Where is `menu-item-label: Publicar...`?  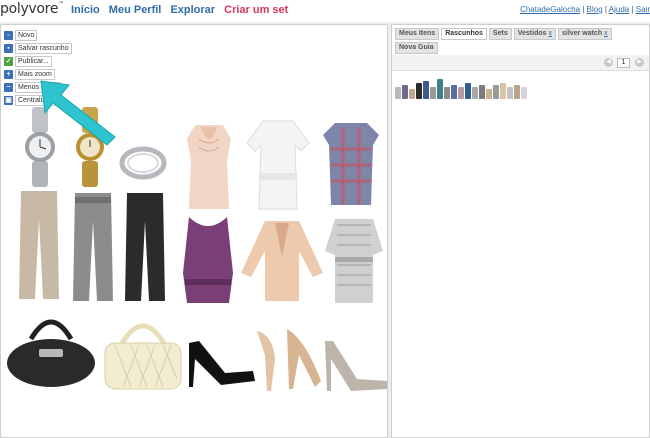 menu-item-label: Publicar... is located at coordinates (33, 61).